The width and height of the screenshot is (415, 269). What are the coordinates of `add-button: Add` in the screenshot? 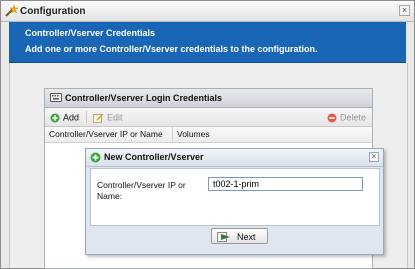 It's located at (64, 117).